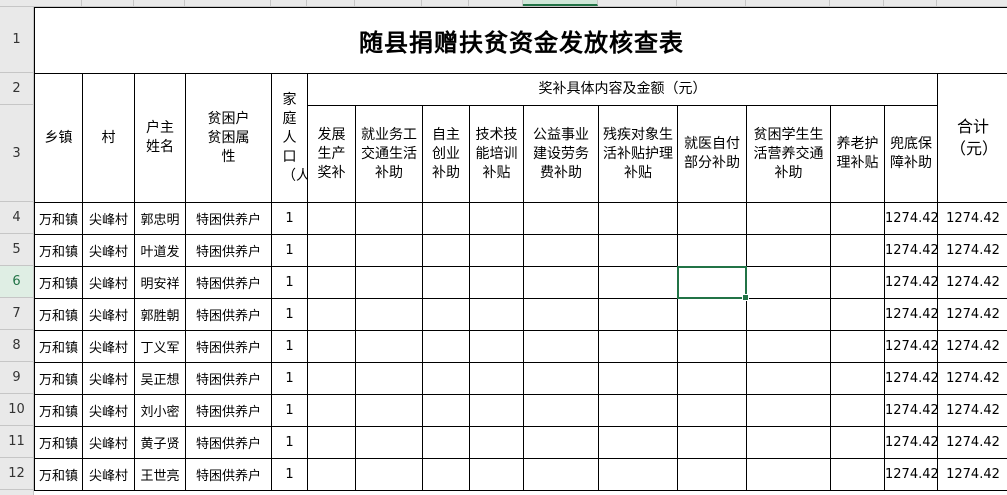 The width and height of the screenshot is (1007, 495). I want to click on header-householder: 户主姓名, so click(160, 138).